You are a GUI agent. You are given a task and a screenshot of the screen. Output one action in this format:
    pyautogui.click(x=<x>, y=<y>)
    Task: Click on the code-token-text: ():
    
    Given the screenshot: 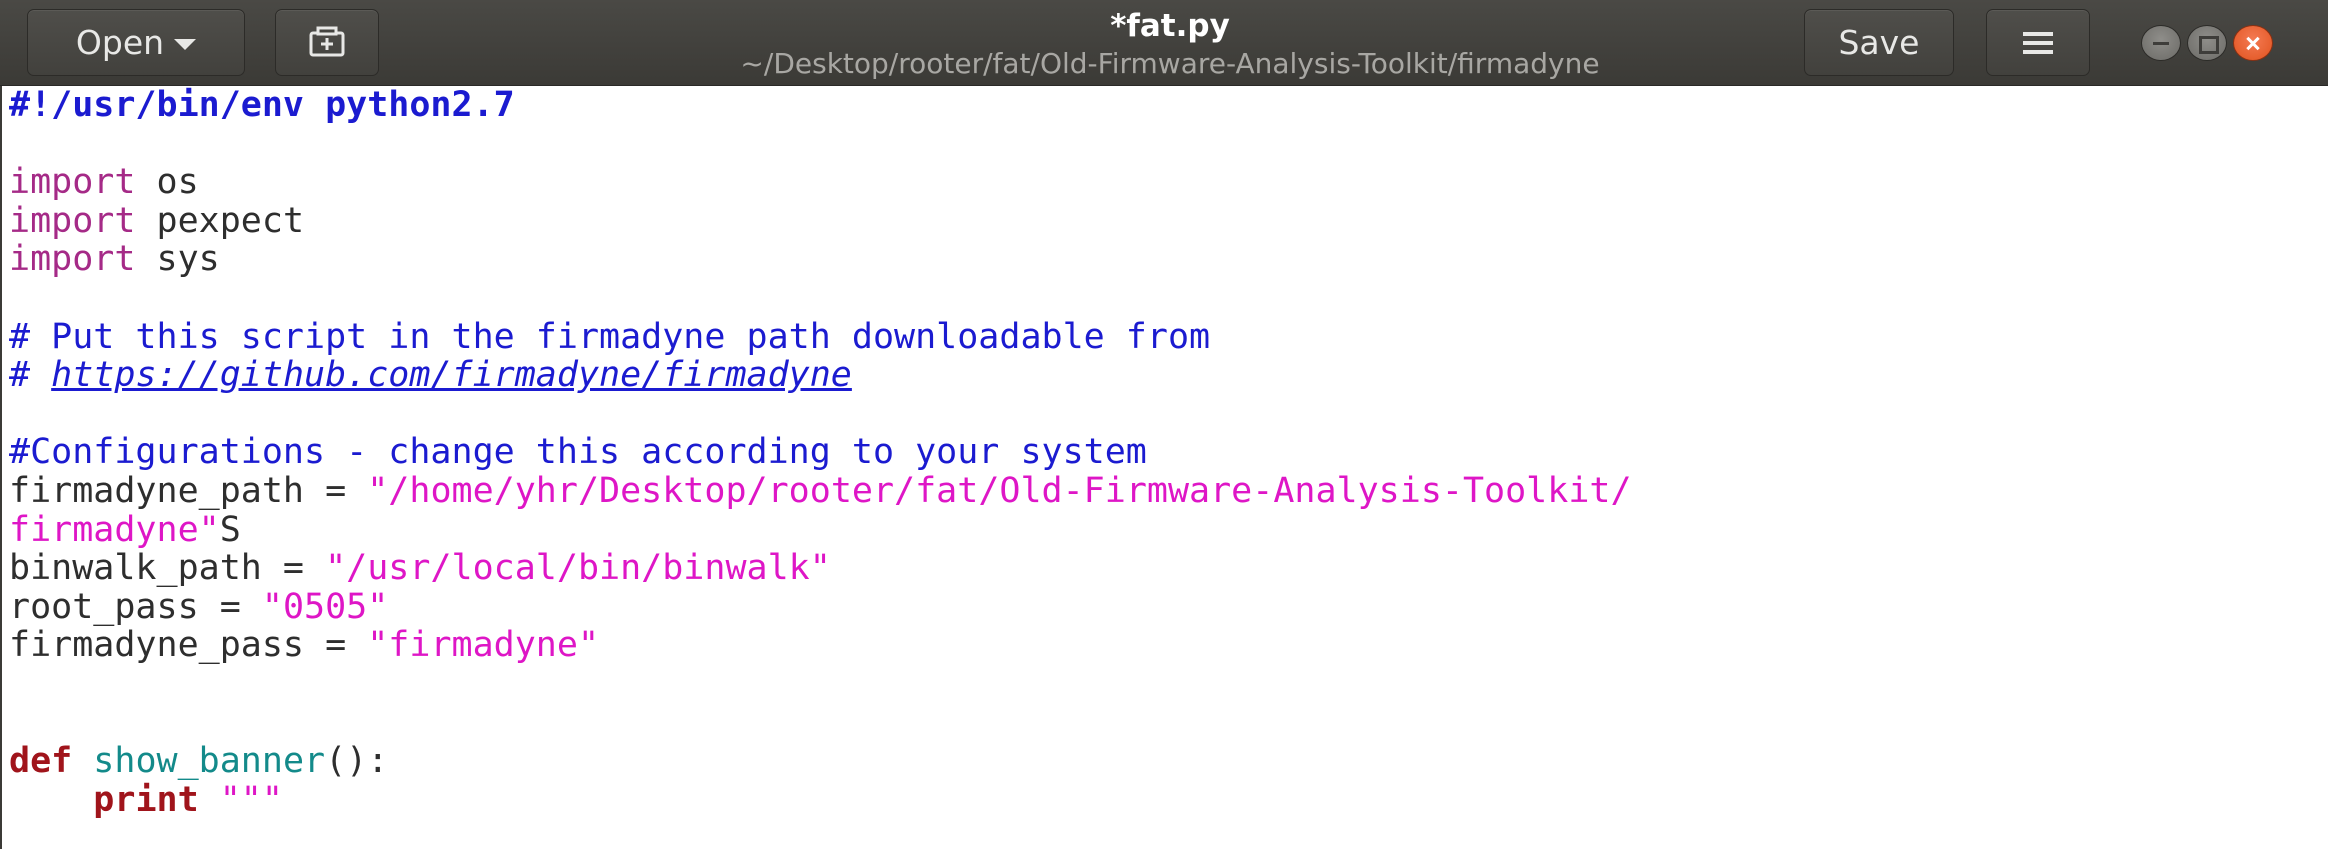 What is the action you would take?
    pyautogui.click(x=357, y=761)
    